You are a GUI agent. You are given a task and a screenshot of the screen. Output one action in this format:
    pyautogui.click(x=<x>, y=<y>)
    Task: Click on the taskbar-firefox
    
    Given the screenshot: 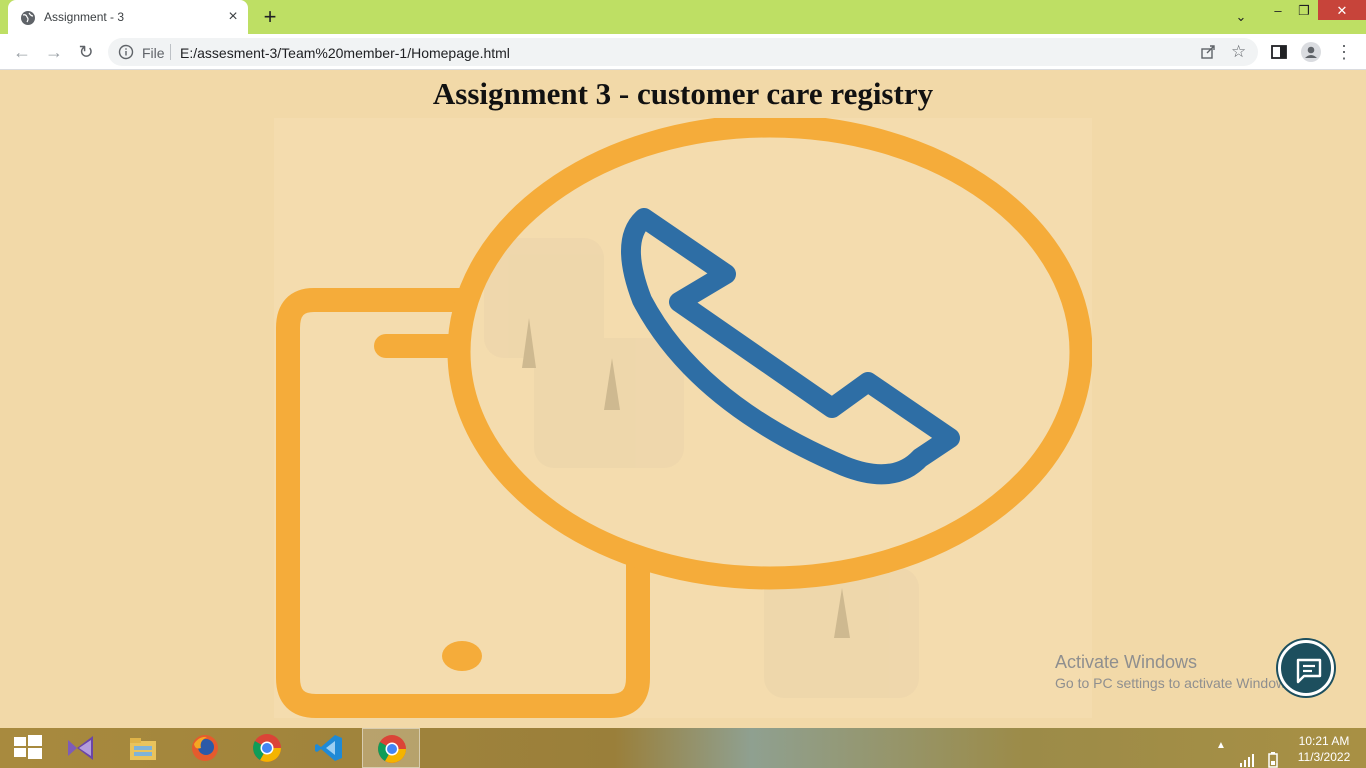 What is the action you would take?
    pyautogui.click(x=205, y=748)
    